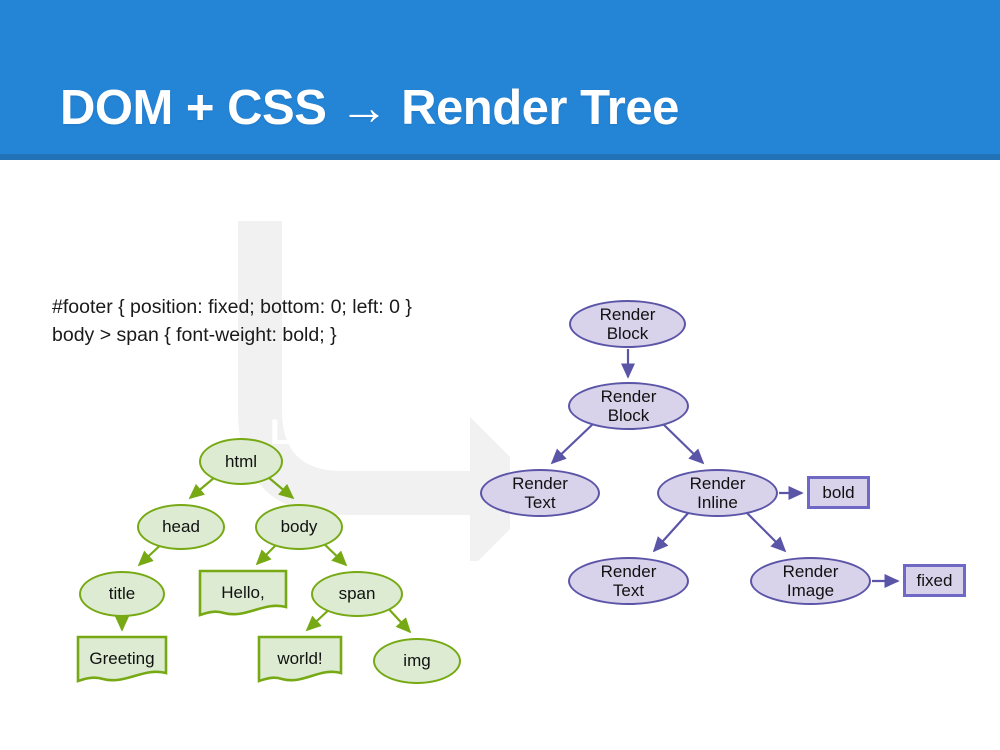 The height and width of the screenshot is (750, 1000). I want to click on render-badge-bold-label: bold, so click(838, 492).